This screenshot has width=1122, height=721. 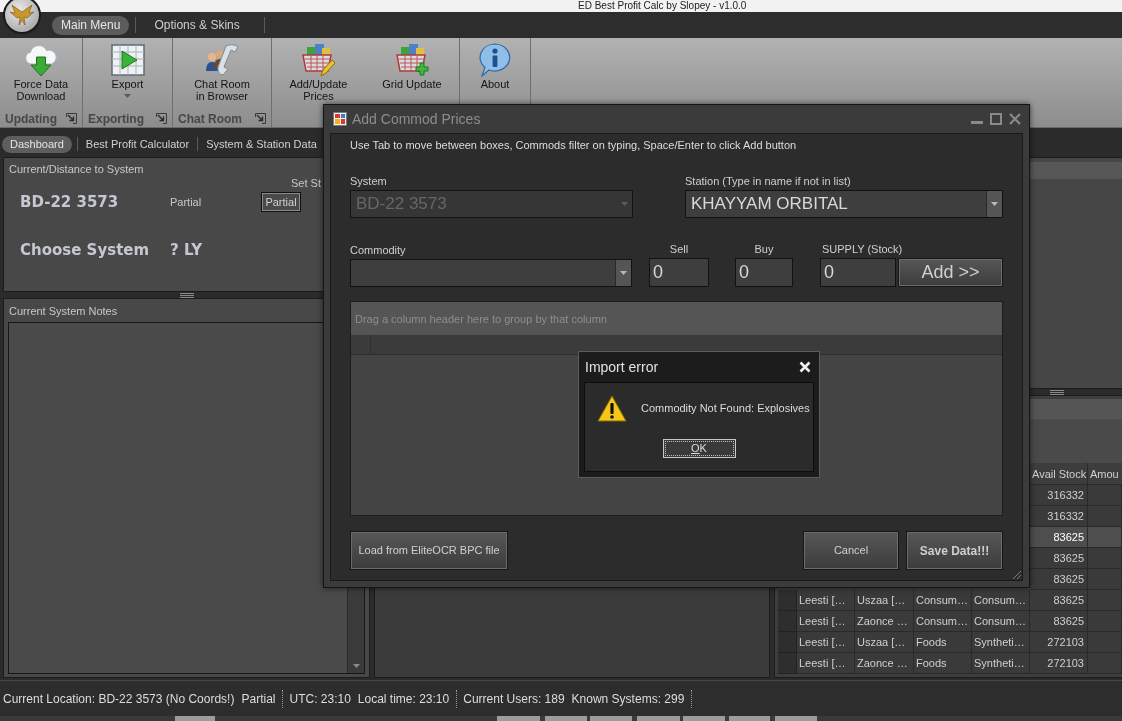 What do you see at coordinates (210, 119) in the screenshot?
I see `ribbon-group-label: Chat Room` at bounding box center [210, 119].